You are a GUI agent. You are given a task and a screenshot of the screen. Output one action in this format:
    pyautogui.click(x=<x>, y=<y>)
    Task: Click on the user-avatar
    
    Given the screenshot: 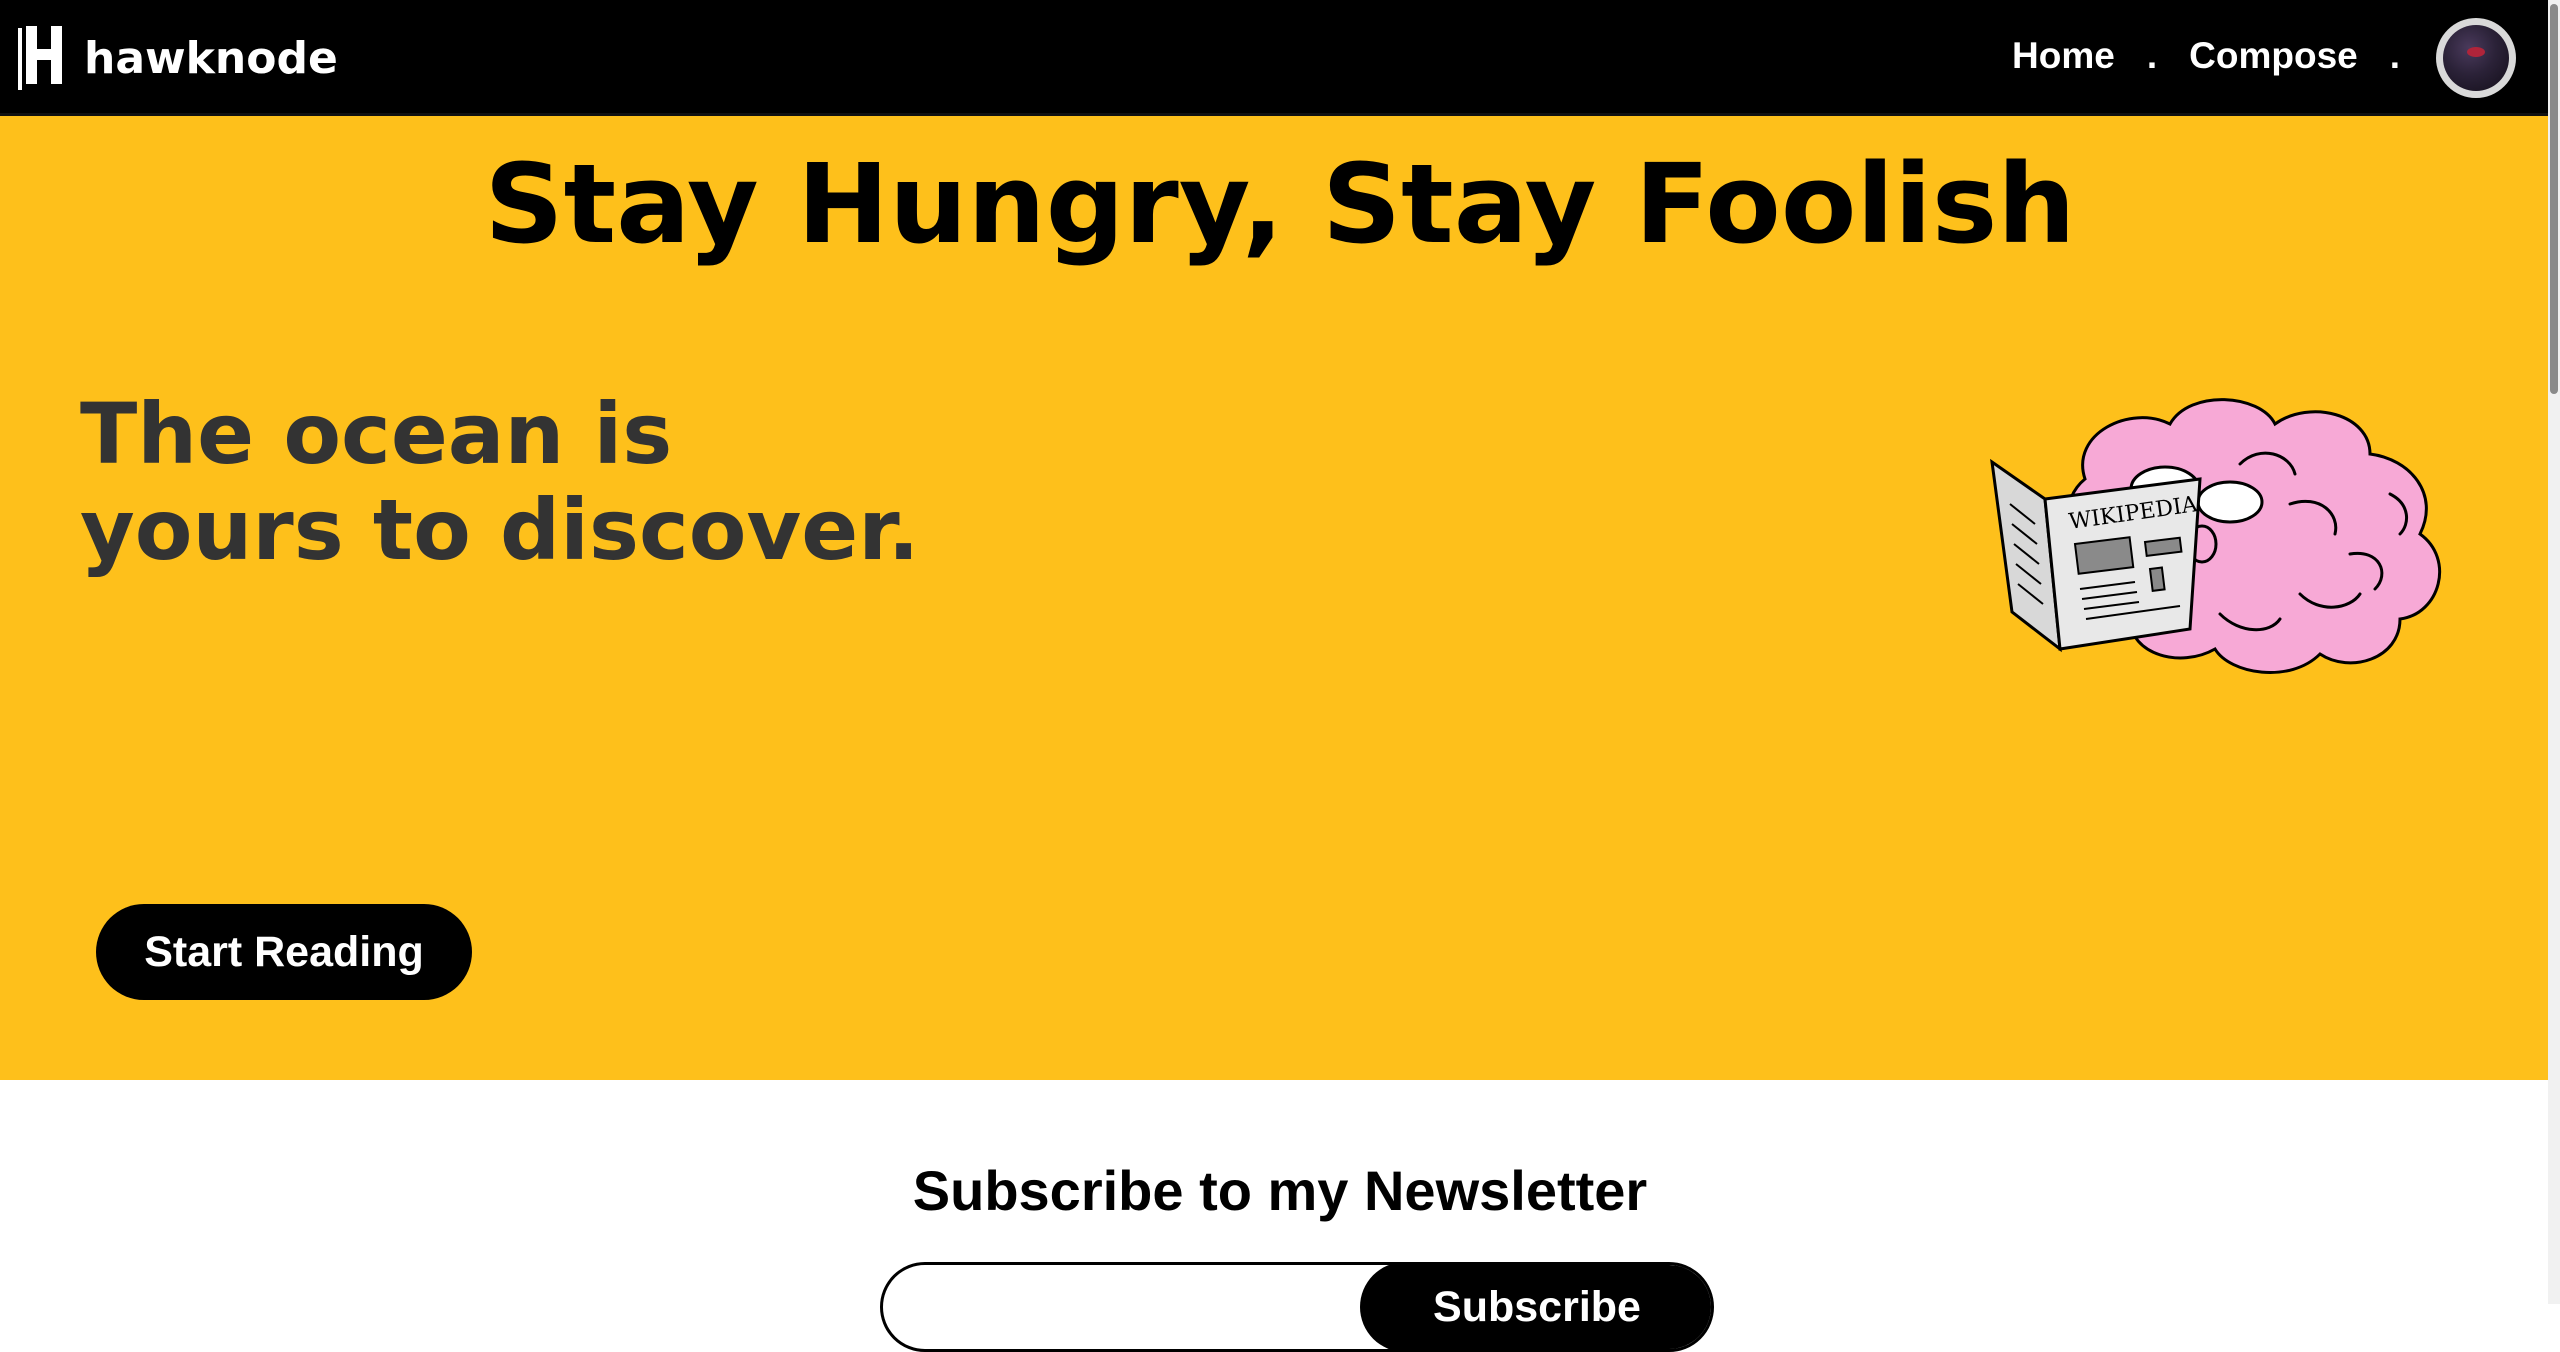 What is the action you would take?
    pyautogui.click(x=2476, y=58)
    